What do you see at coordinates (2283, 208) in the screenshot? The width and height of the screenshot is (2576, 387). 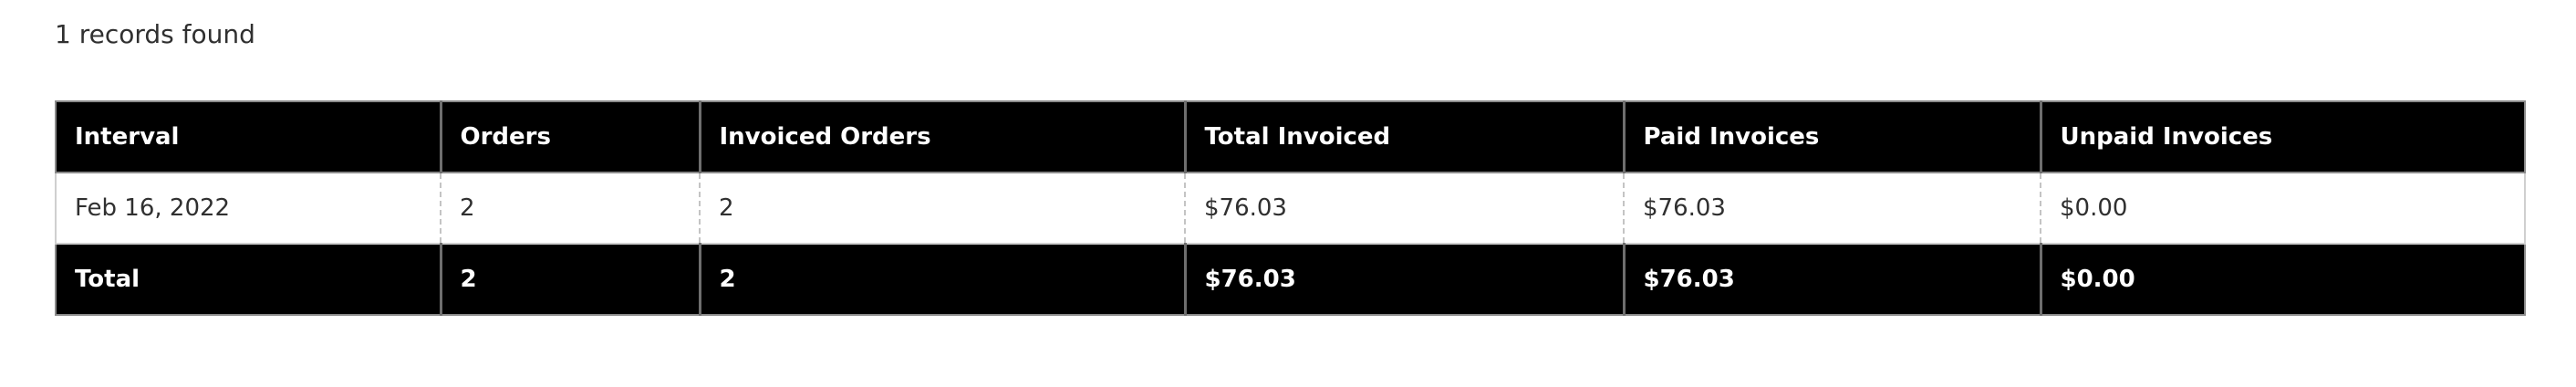 I see `cell-unpaid-invoices: $0.00` at bounding box center [2283, 208].